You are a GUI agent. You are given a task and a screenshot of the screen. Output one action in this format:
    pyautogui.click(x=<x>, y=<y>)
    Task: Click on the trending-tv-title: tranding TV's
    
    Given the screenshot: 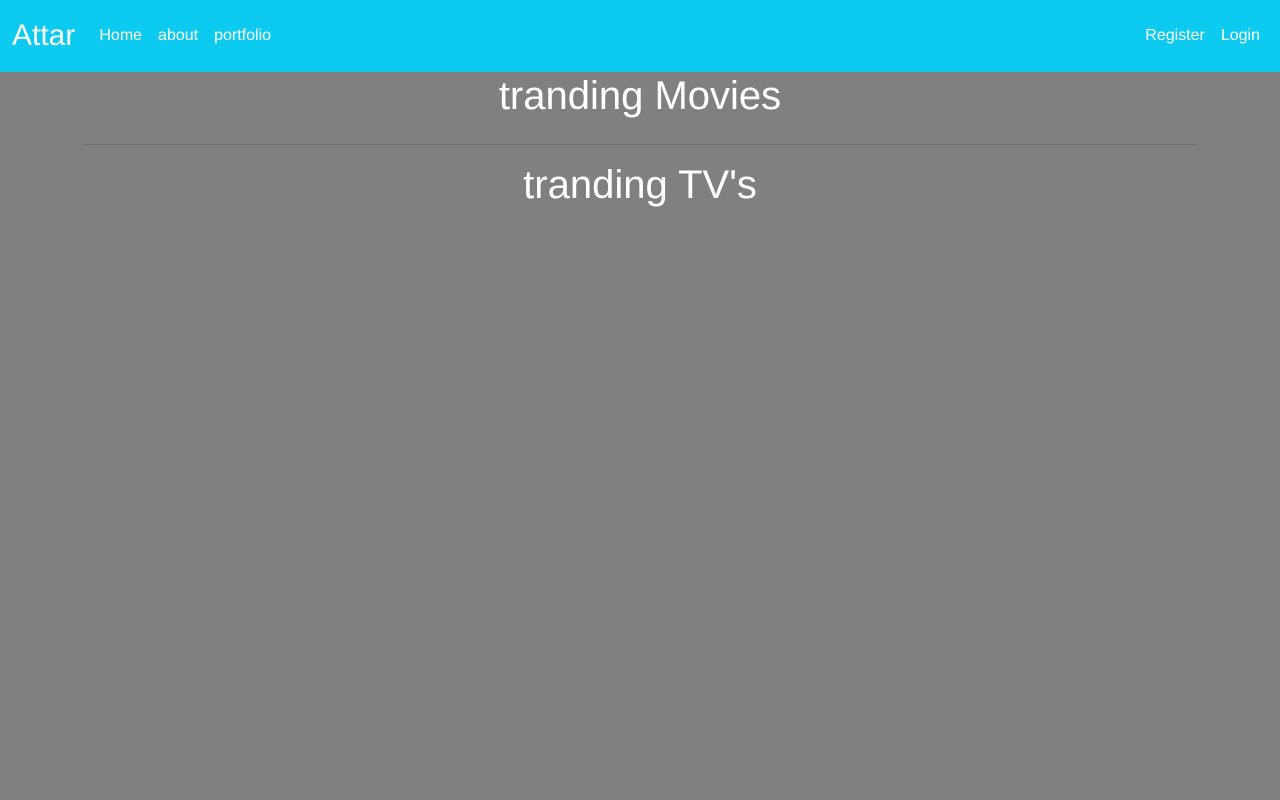 What is the action you would take?
    pyautogui.click(x=640, y=185)
    